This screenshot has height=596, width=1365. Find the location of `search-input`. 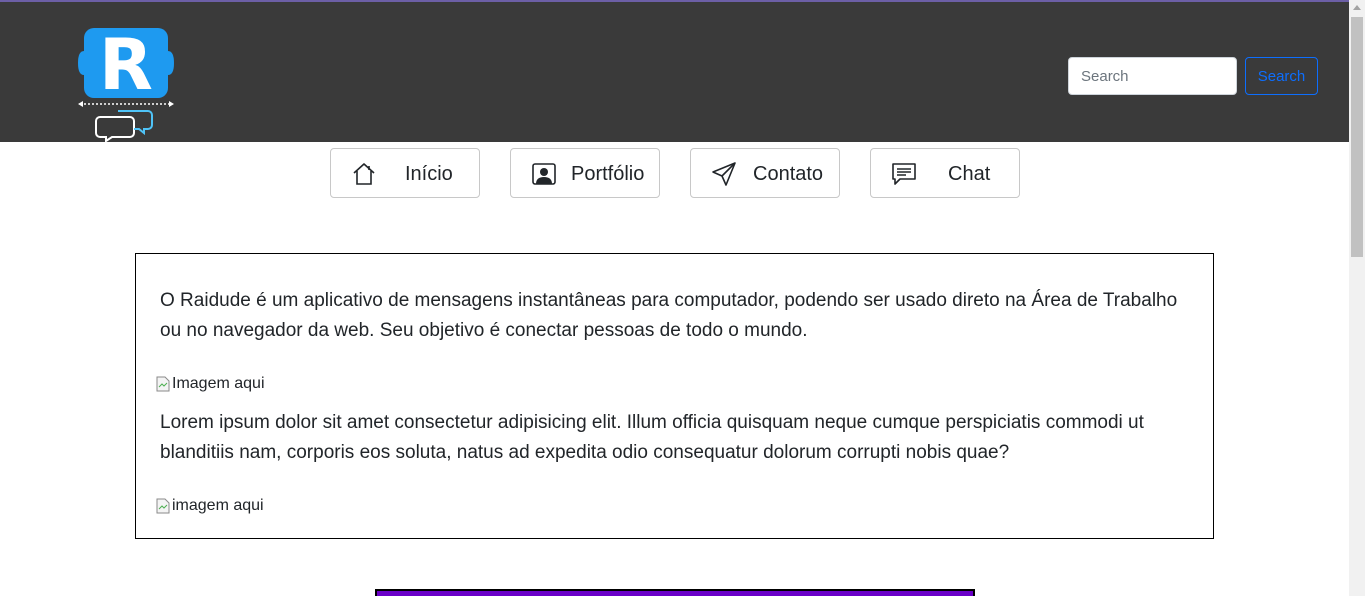

search-input is located at coordinates (1152, 76).